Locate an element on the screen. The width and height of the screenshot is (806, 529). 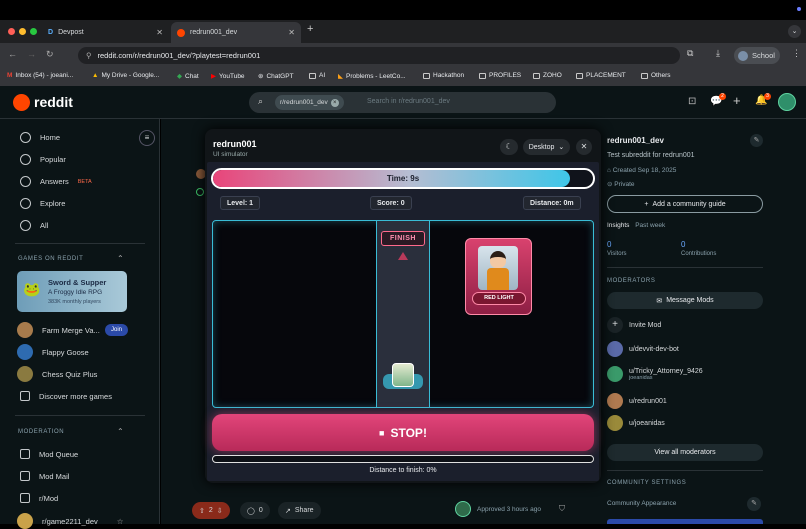
bookmark-label: ChatGPT is located at coordinates (280, 76).